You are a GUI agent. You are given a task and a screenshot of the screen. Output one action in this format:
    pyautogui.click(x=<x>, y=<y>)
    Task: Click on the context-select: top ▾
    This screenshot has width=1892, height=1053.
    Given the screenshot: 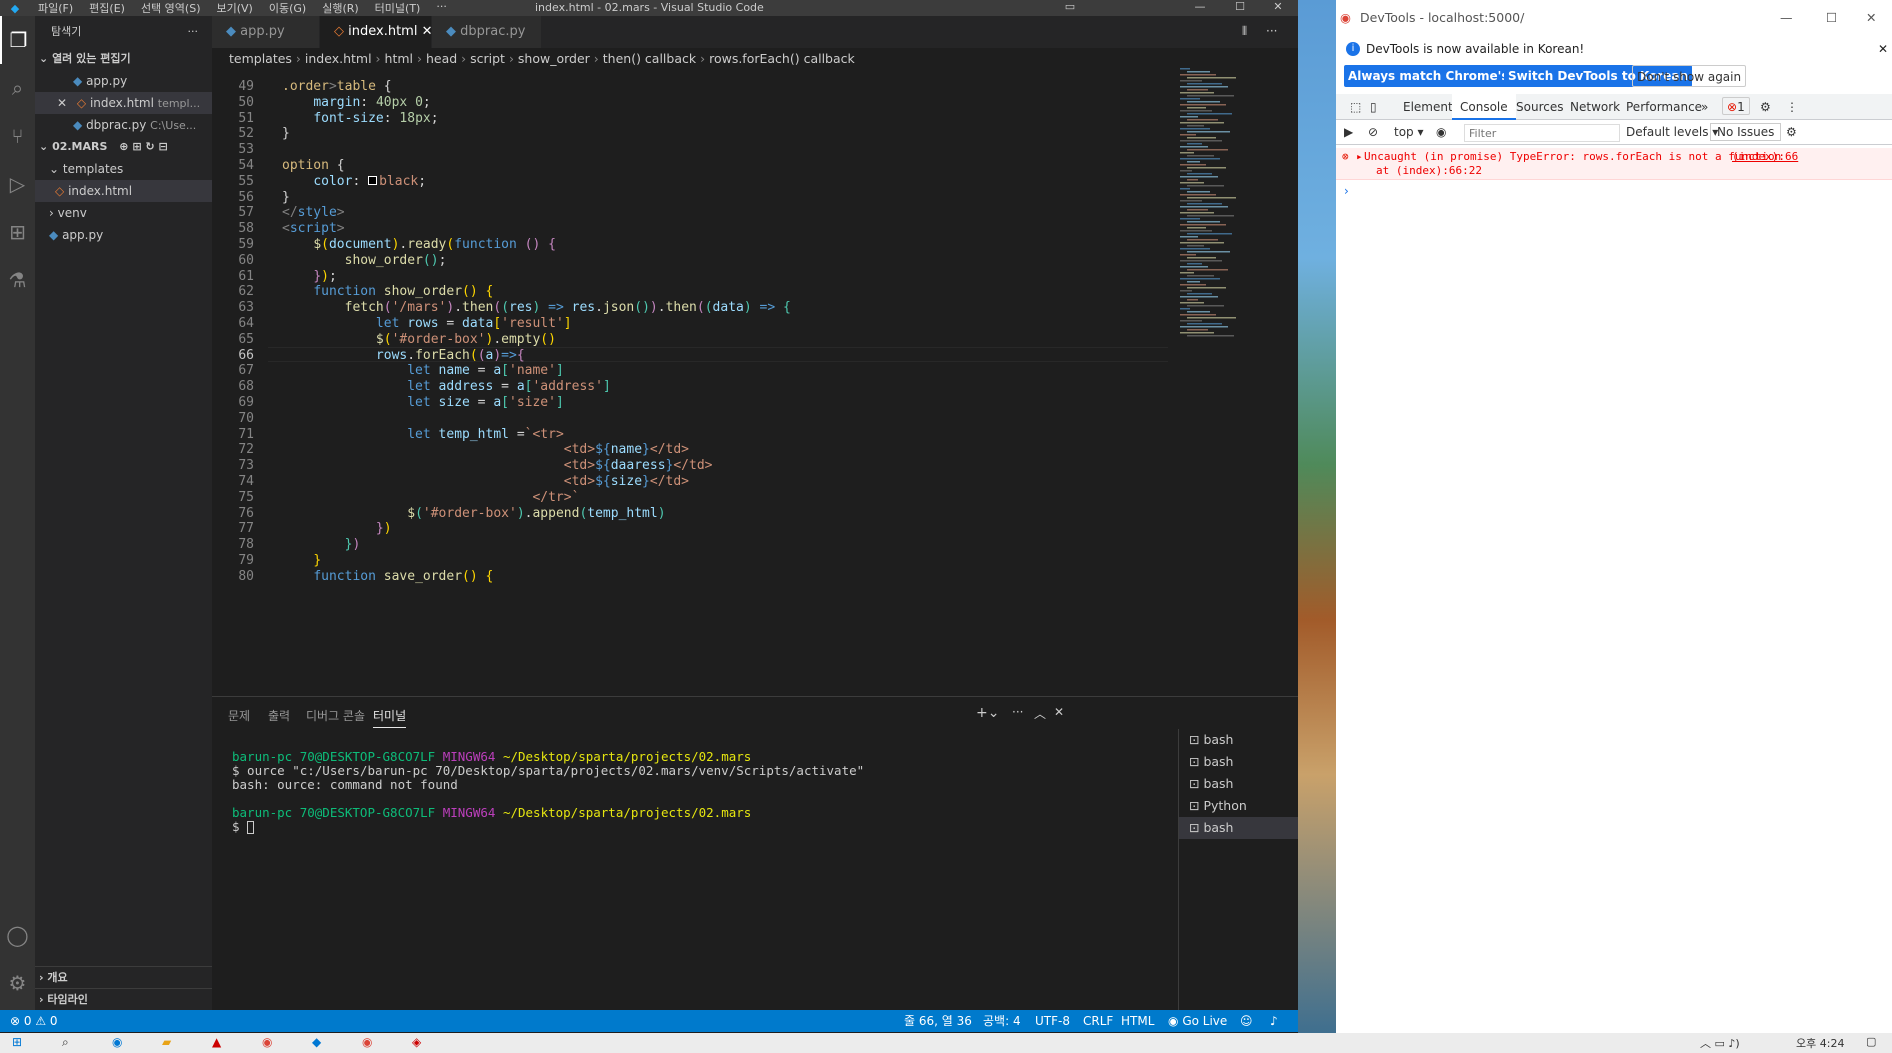 What is the action you would take?
    pyautogui.click(x=1409, y=132)
    